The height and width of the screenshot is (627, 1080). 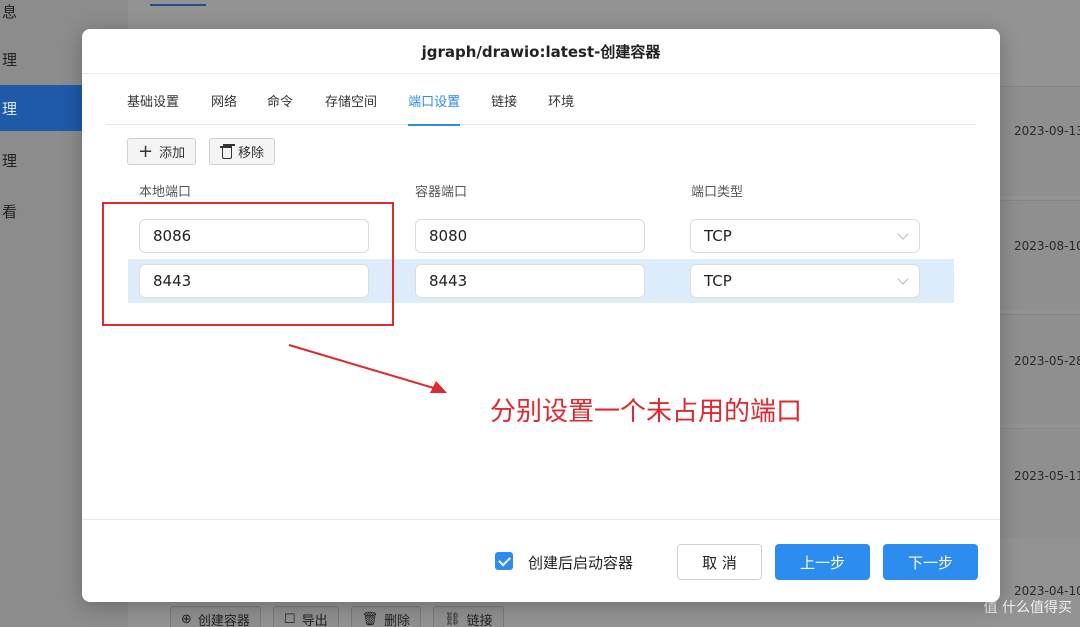 I want to click on tab-links: 链接, so click(x=504, y=100).